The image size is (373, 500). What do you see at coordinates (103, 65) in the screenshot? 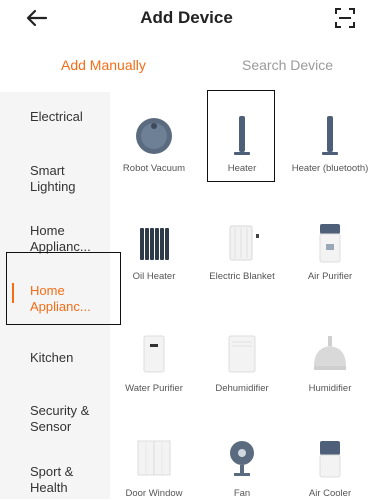
I see `tab-add-manually: Add Manually` at bounding box center [103, 65].